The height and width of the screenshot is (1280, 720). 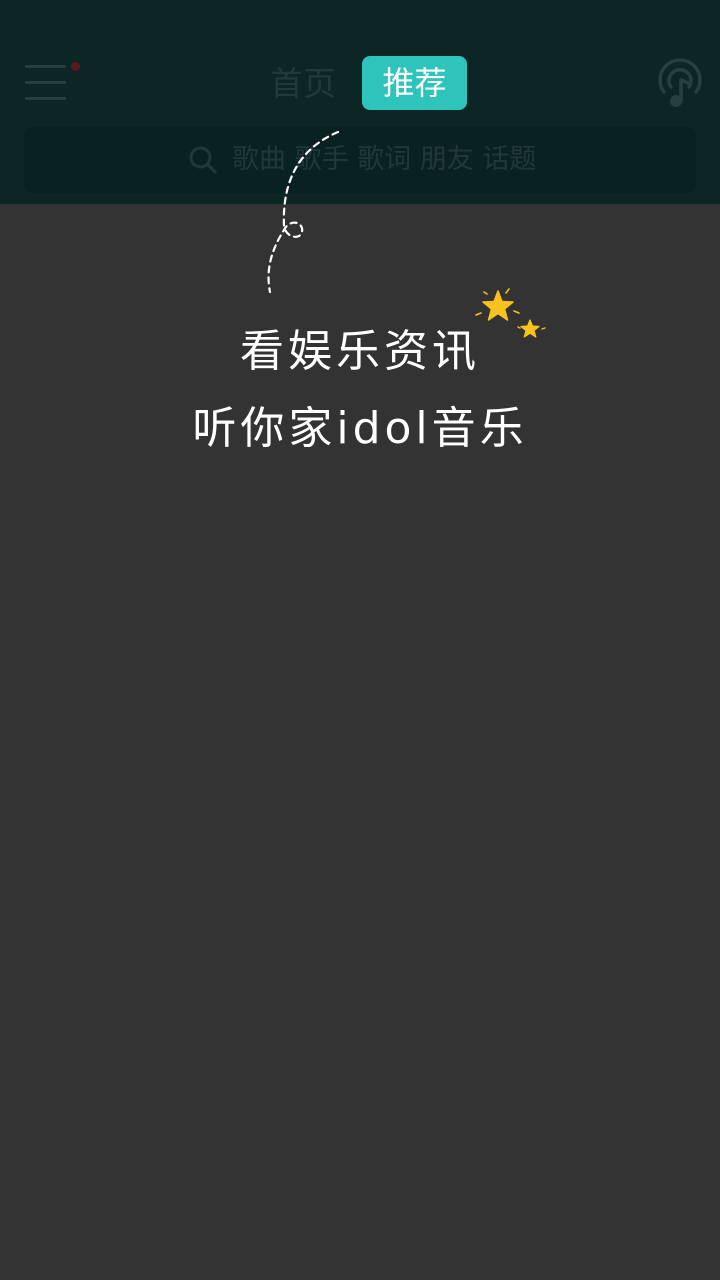 I want to click on search-icon, so click(x=203, y=160).